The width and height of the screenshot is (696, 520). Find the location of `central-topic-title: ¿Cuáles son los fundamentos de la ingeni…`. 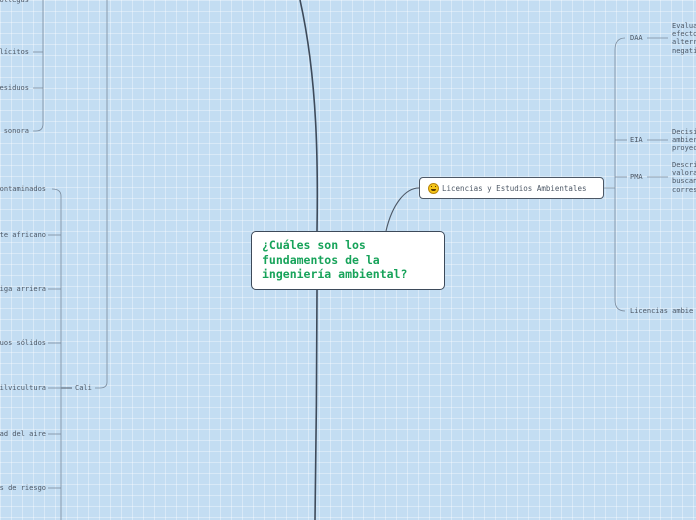

central-topic-title: ¿Cuáles son los fundamentos de la ingeni… is located at coordinates (335, 259).